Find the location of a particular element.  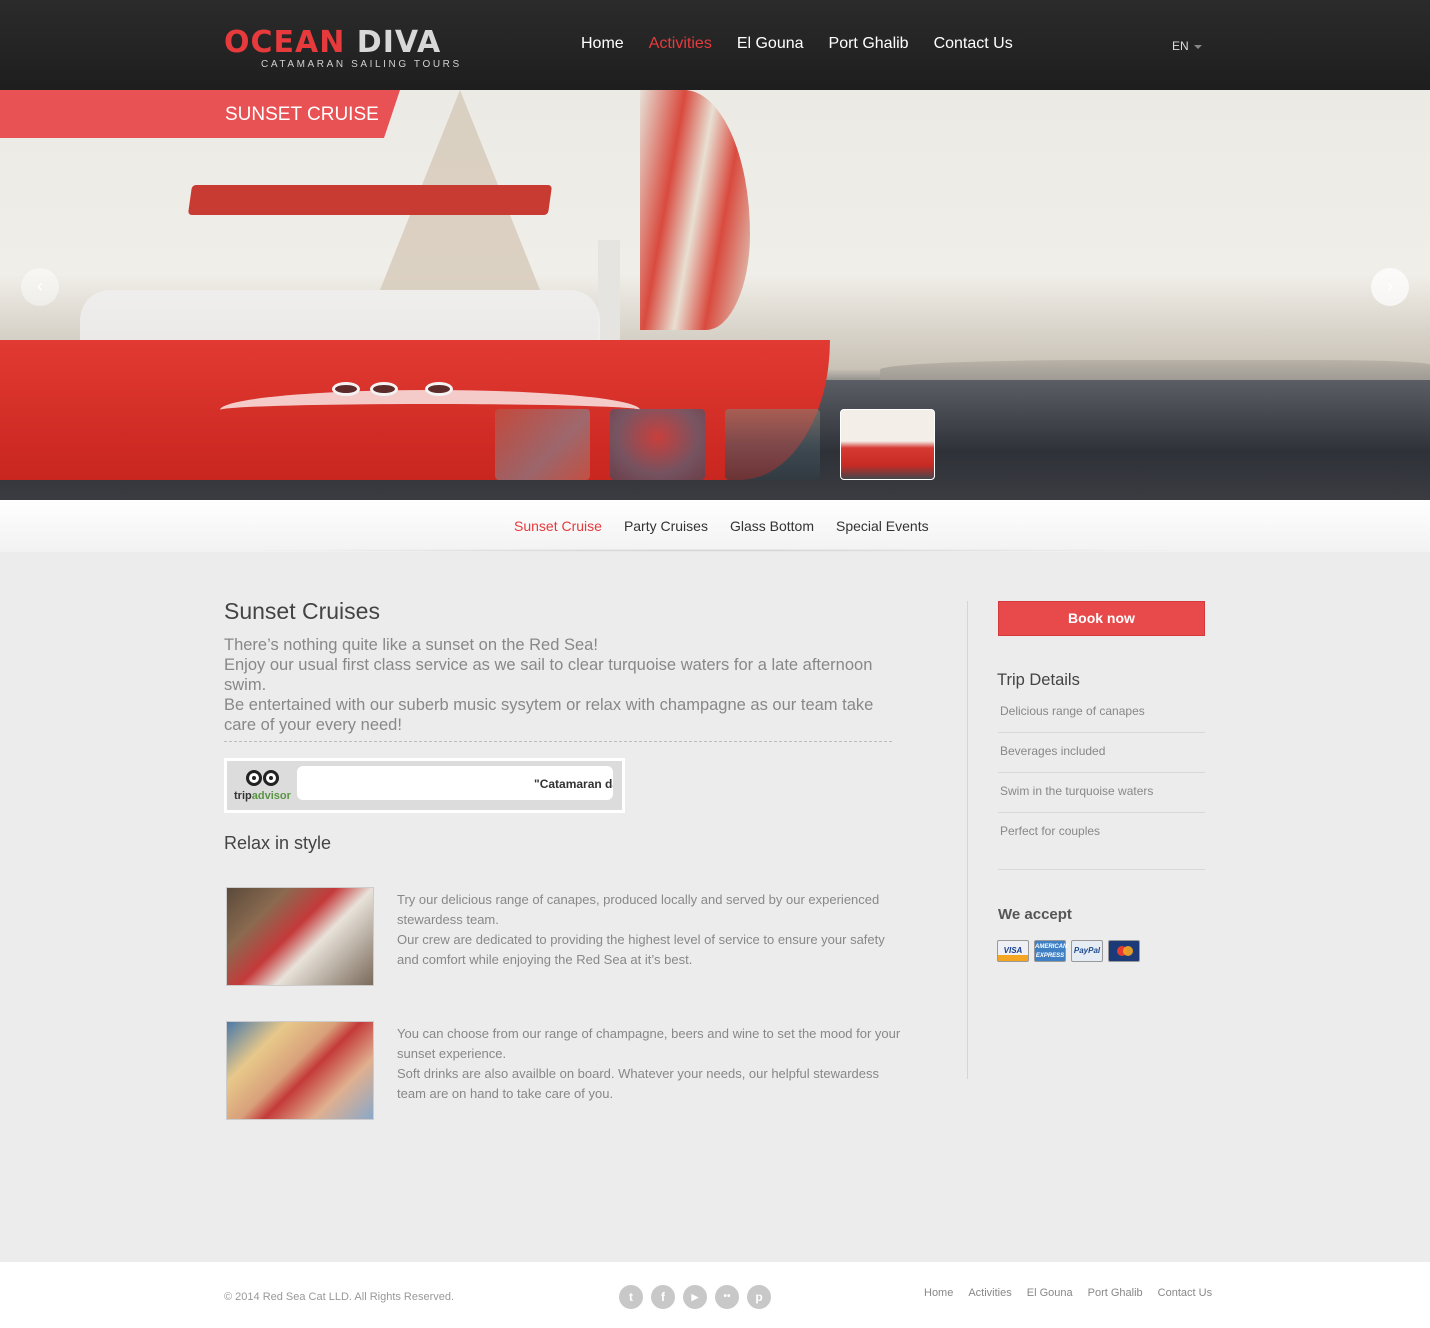

trip-detail-item: Swim in the turquoise waters is located at coordinates (1101, 793).